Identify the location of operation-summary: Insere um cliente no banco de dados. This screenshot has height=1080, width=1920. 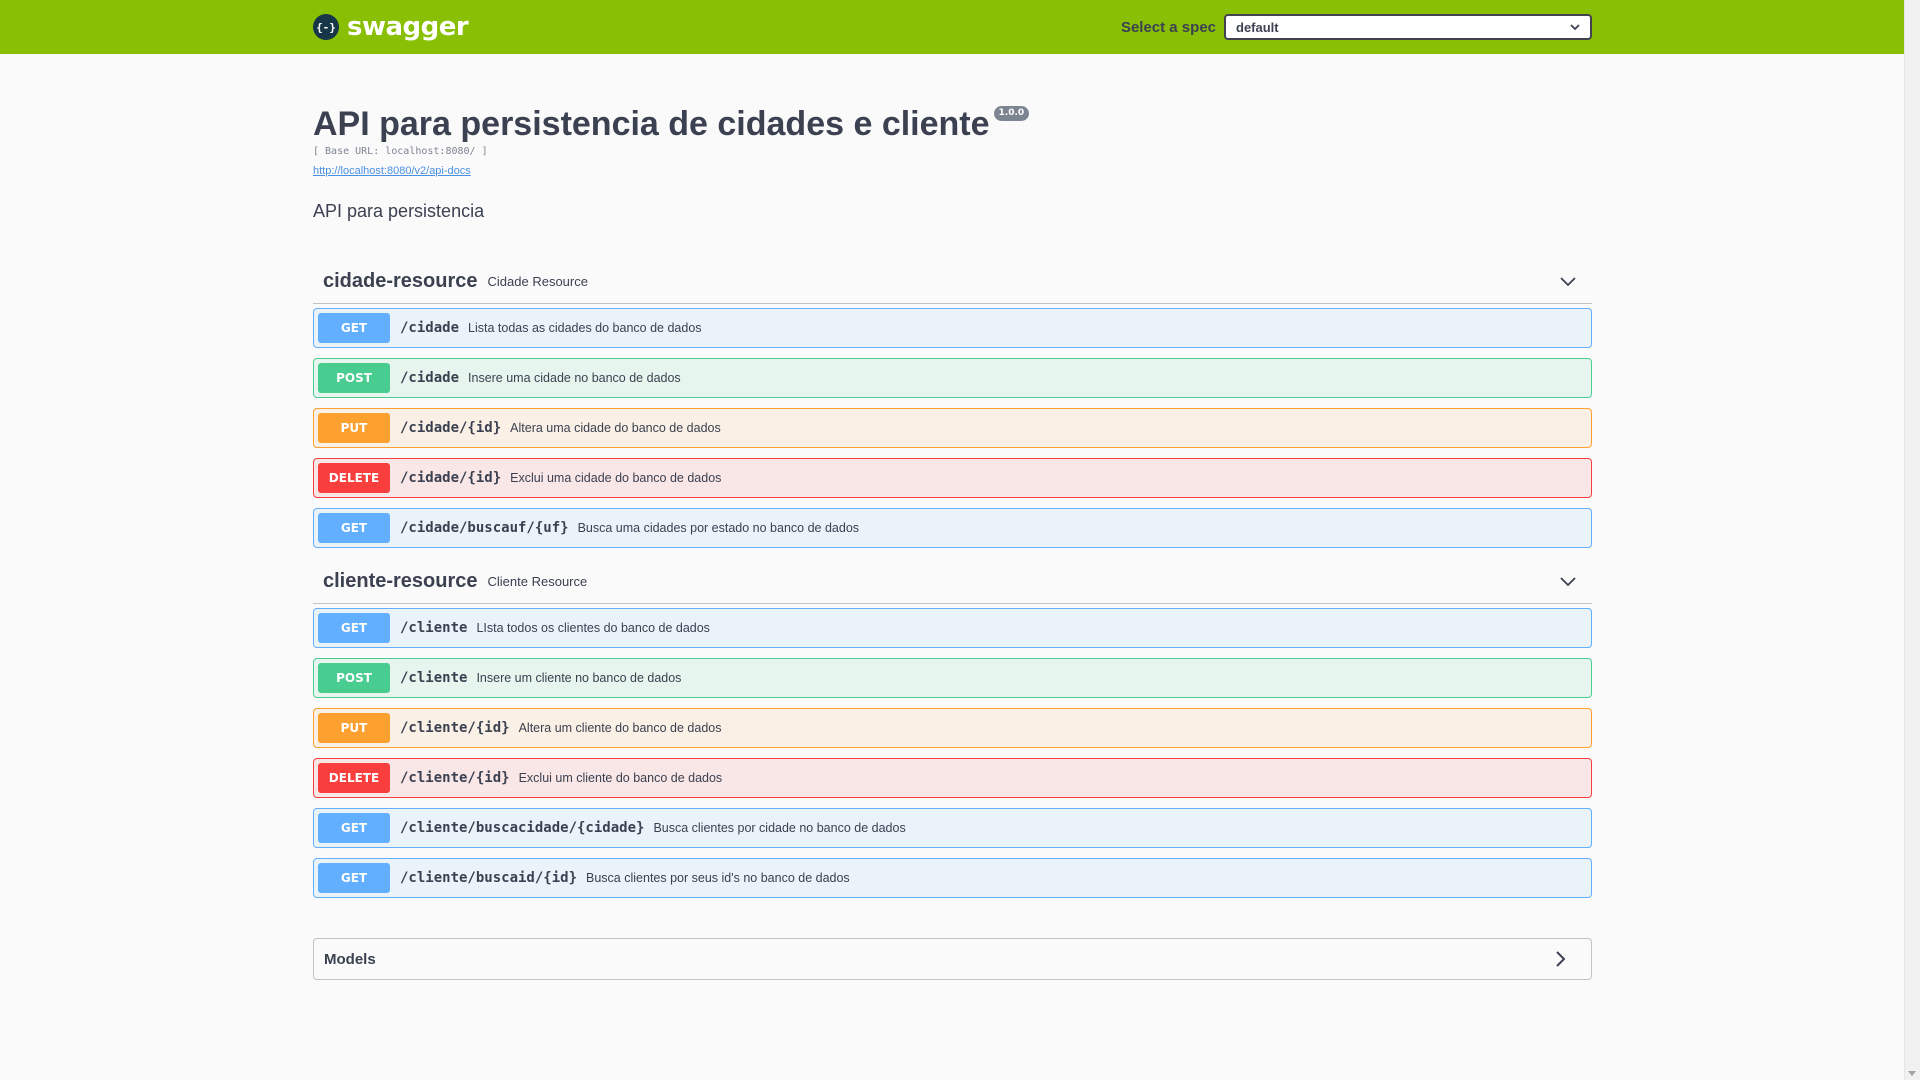
(579, 678).